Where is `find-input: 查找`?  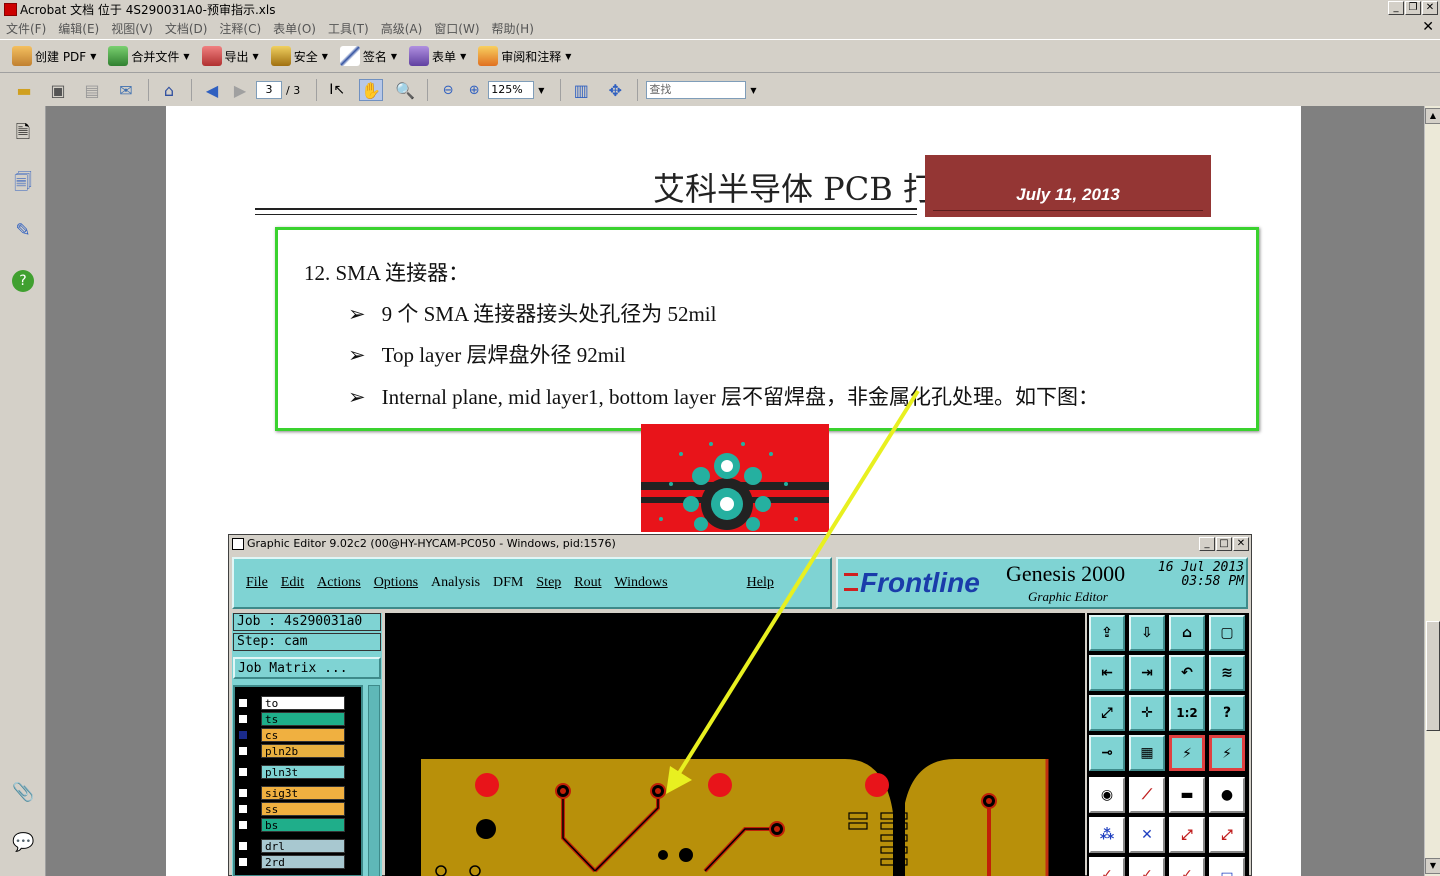
find-input: 查找 is located at coordinates (696, 90).